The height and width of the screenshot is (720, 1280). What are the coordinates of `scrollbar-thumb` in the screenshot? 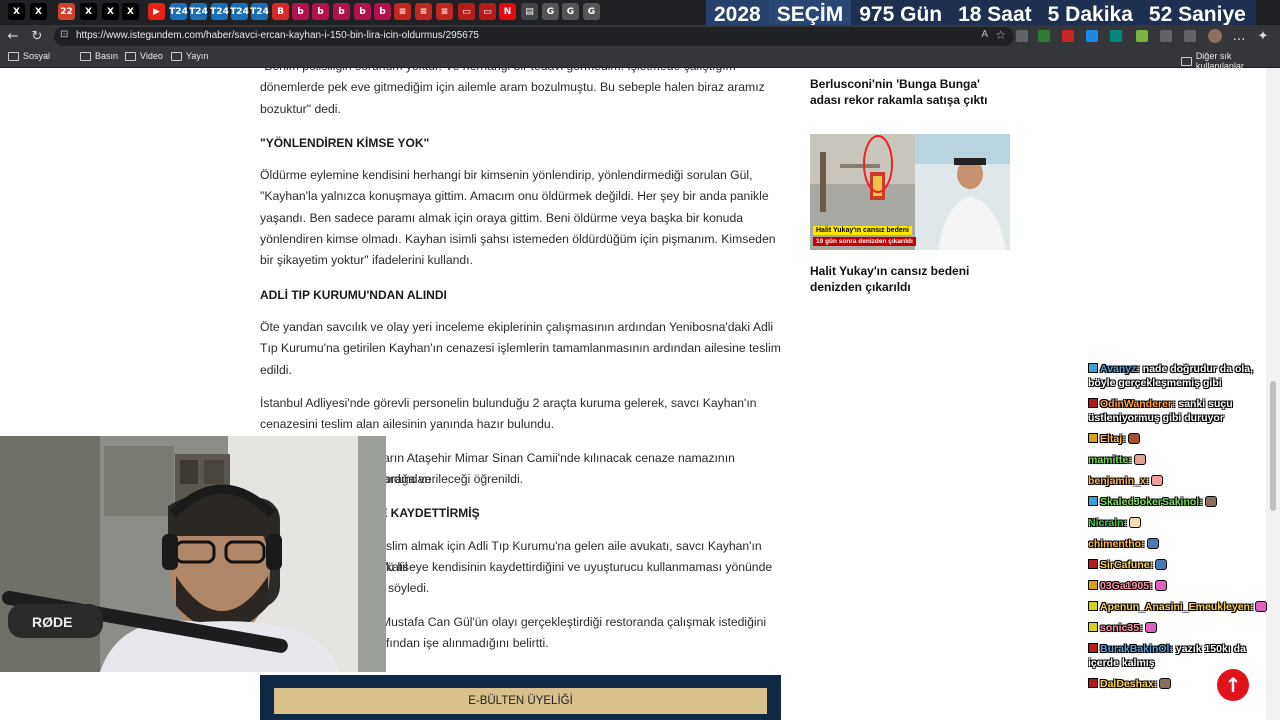 It's located at (1273, 446).